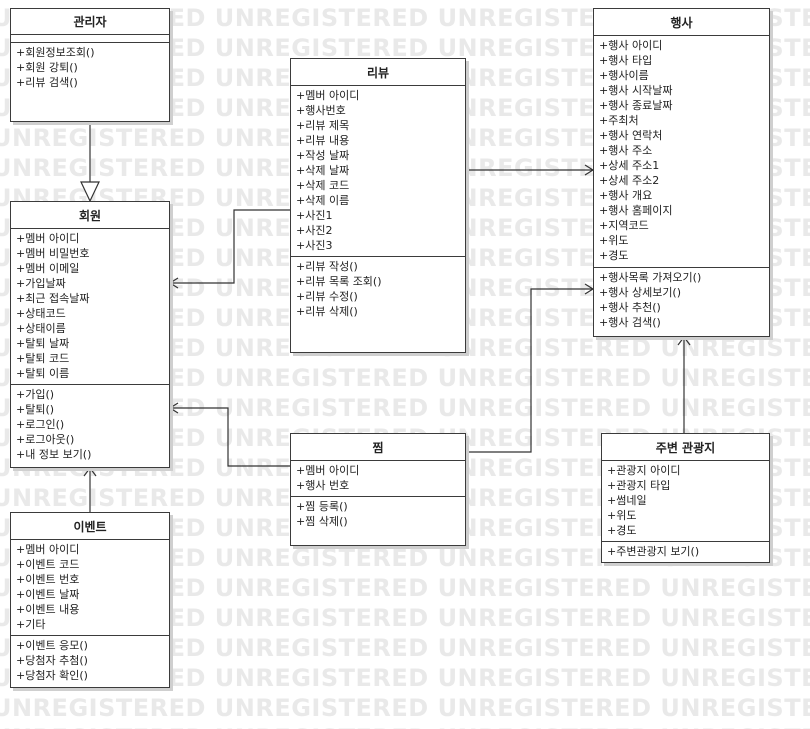  What do you see at coordinates (31, 624) in the screenshot?
I see `class-attribute: +기타` at bounding box center [31, 624].